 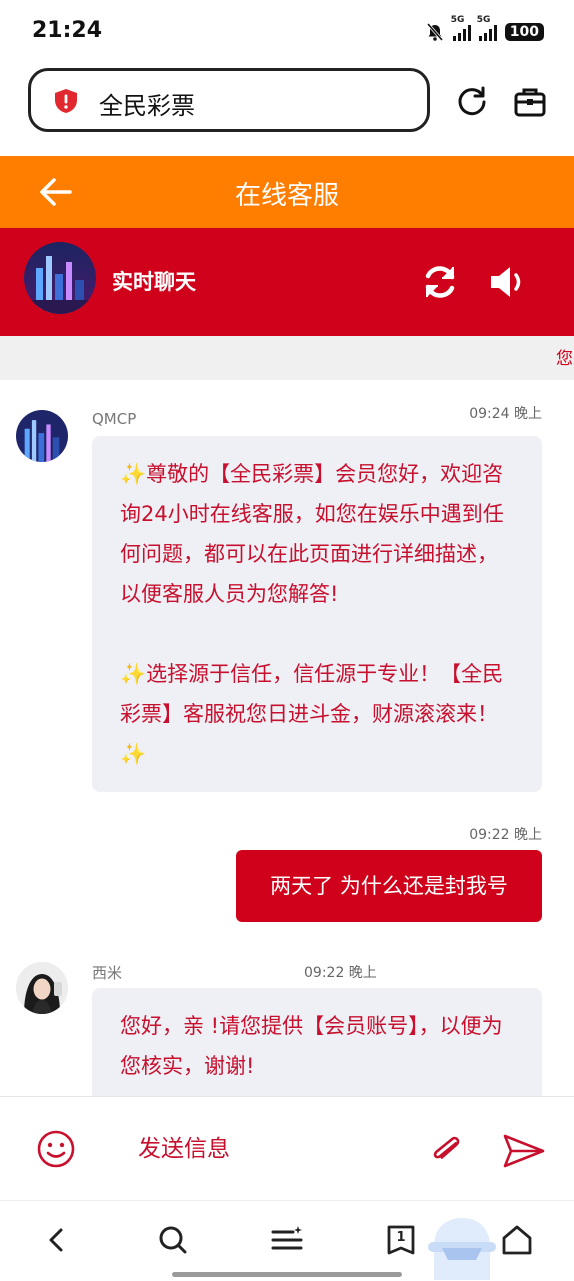 What do you see at coordinates (487, 28) in the screenshot?
I see `signal-2-icon: 5G` at bounding box center [487, 28].